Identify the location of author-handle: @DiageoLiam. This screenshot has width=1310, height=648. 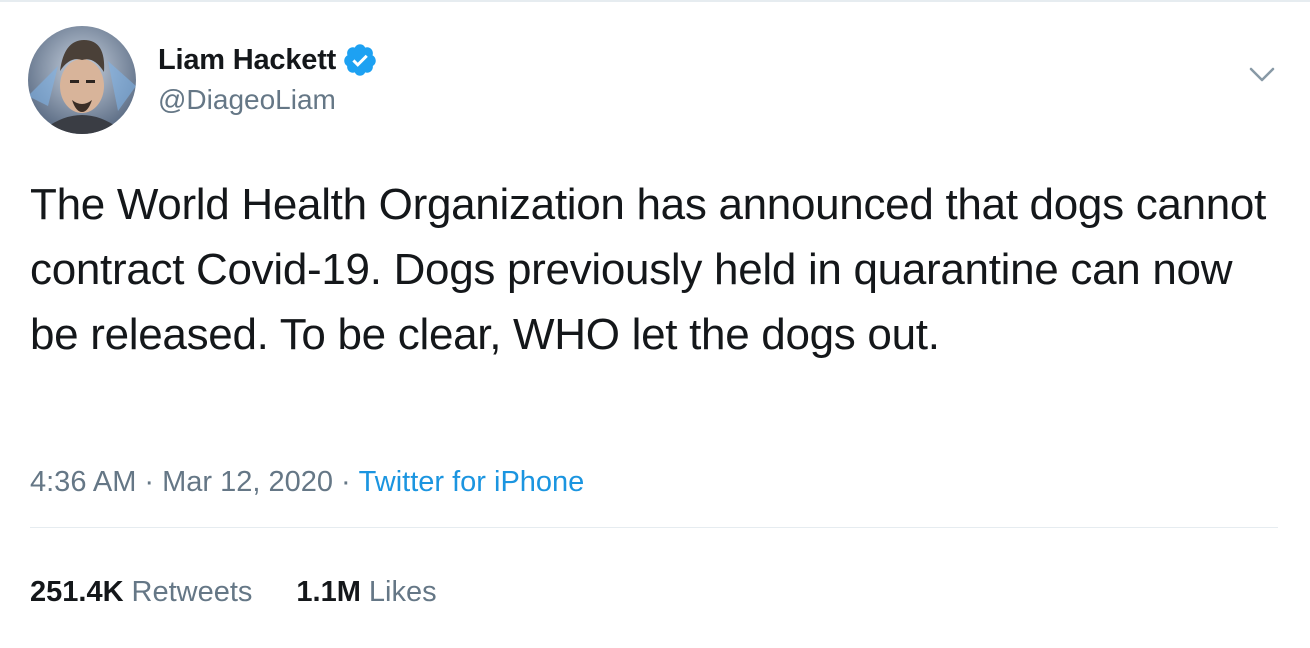
(247, 100).